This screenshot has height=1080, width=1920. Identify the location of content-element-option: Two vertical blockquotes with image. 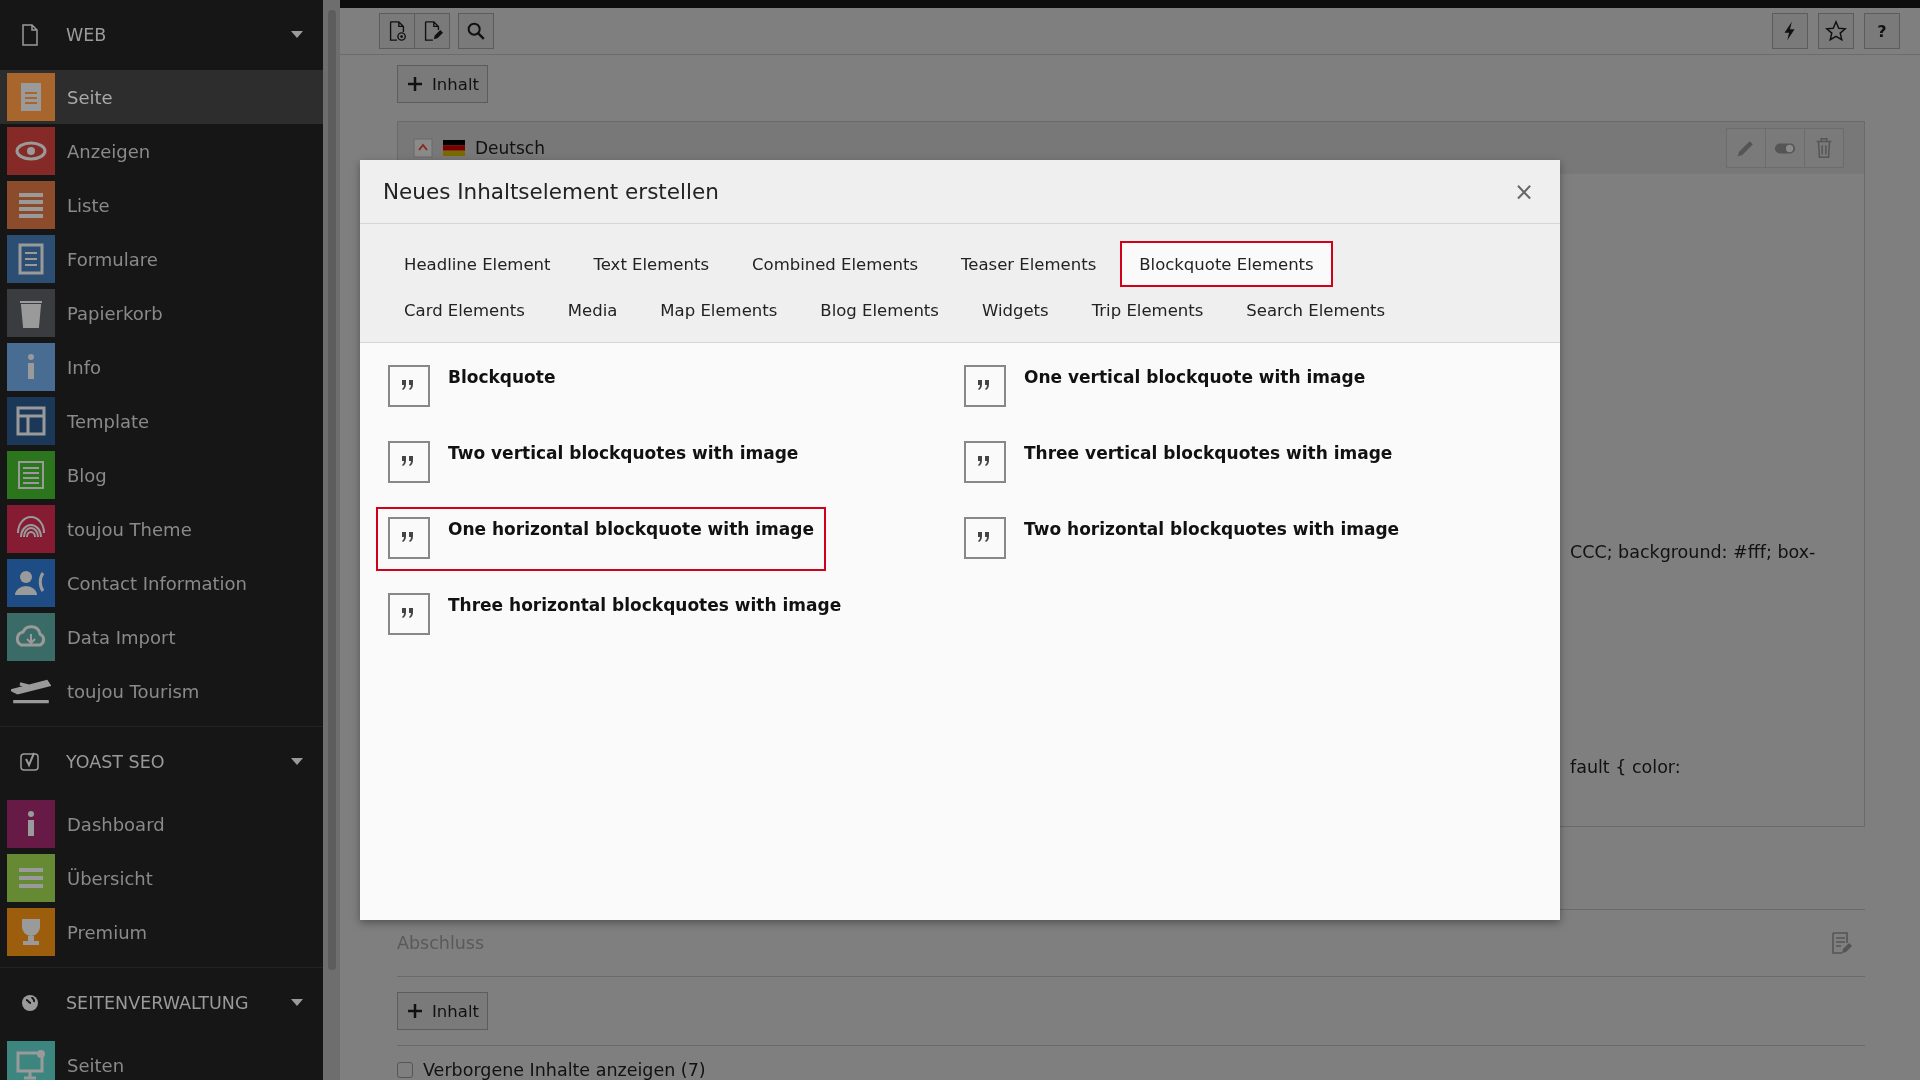
(593, 463).